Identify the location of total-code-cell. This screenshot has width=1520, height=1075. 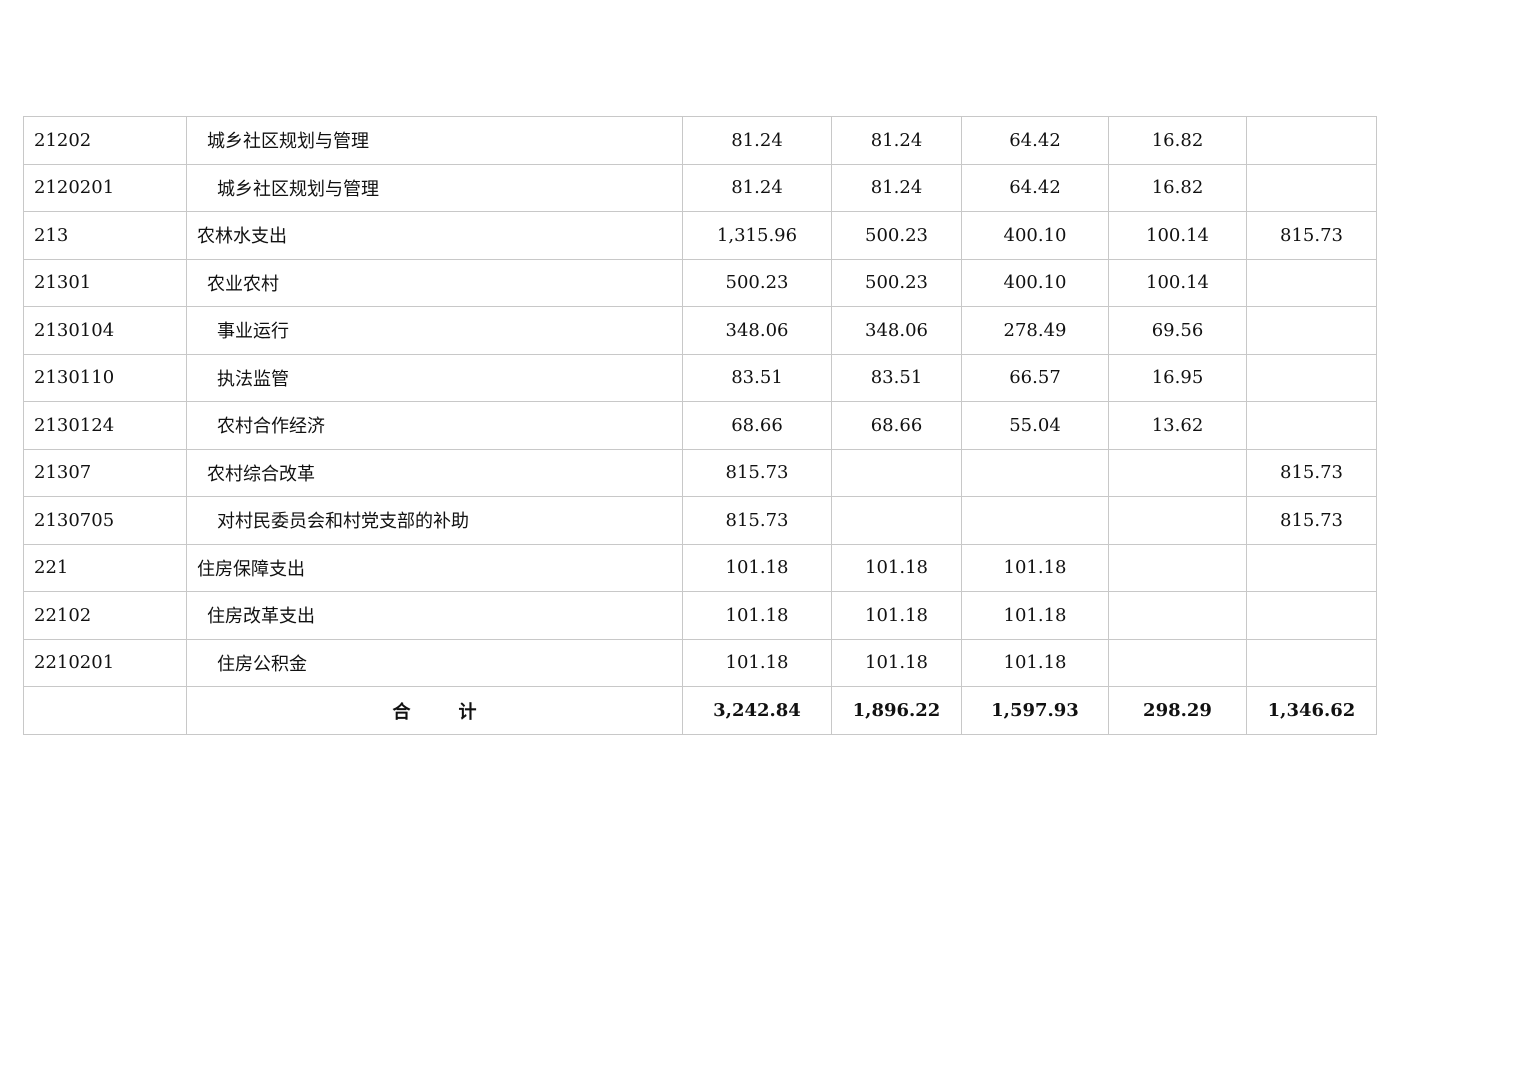
(105, 710).